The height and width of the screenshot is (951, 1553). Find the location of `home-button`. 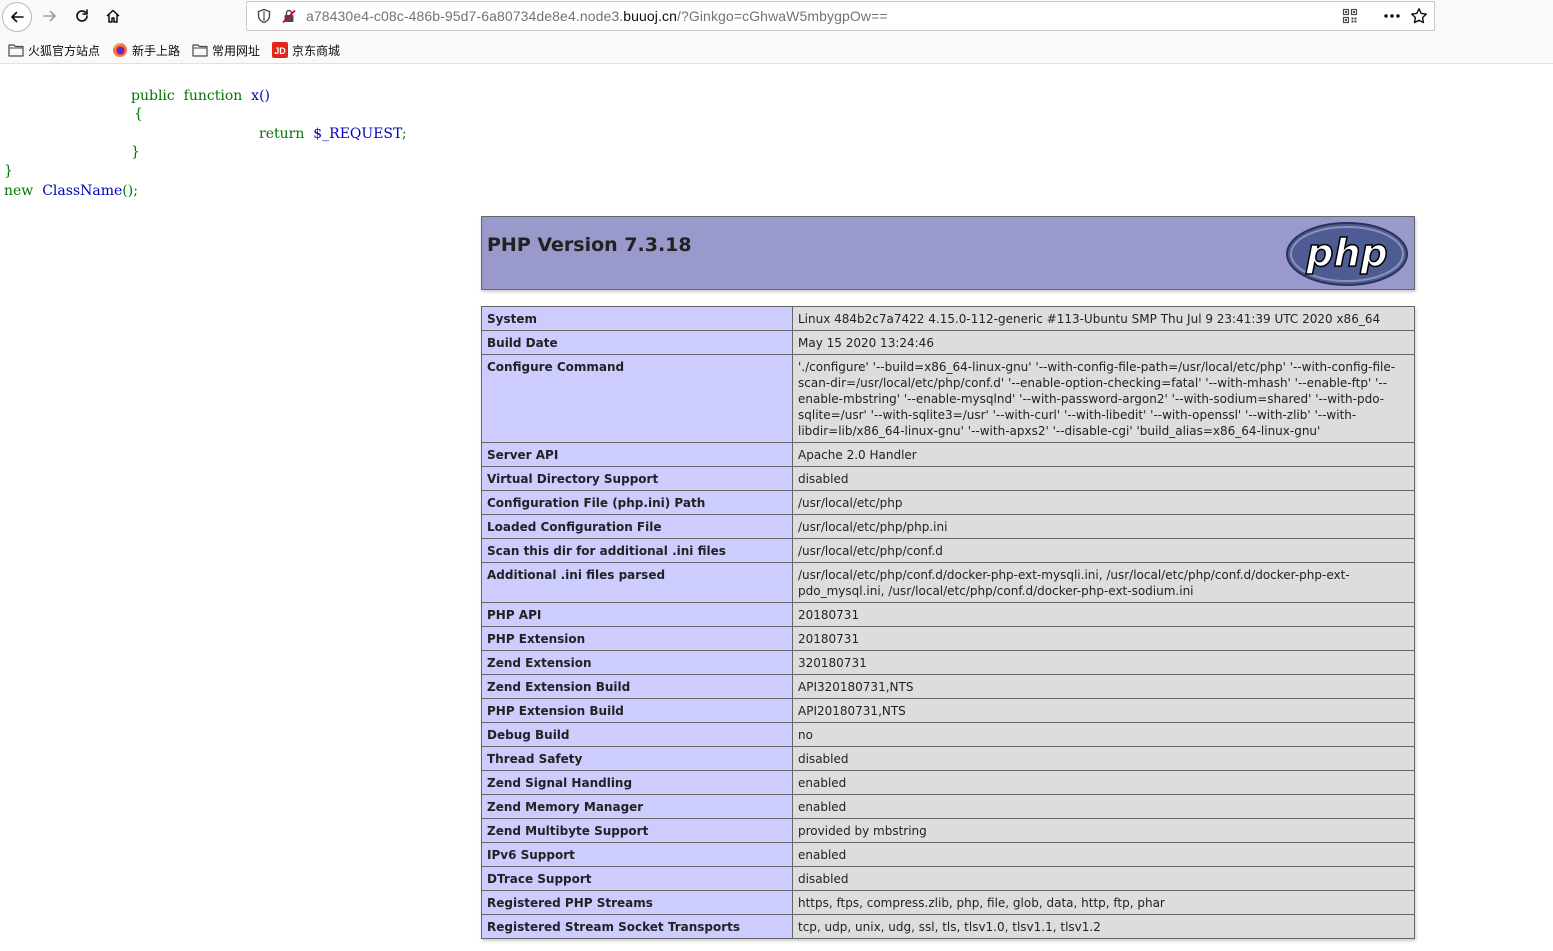

home-button is located at coordinates (113, 16).